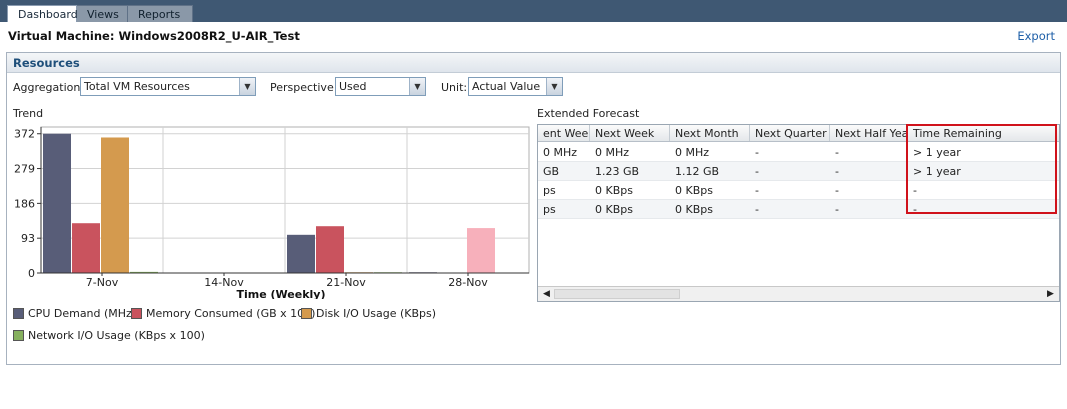 This screenshot has height=409, width=1067. I want to click on panel-header: Resources, so click(533, 63).